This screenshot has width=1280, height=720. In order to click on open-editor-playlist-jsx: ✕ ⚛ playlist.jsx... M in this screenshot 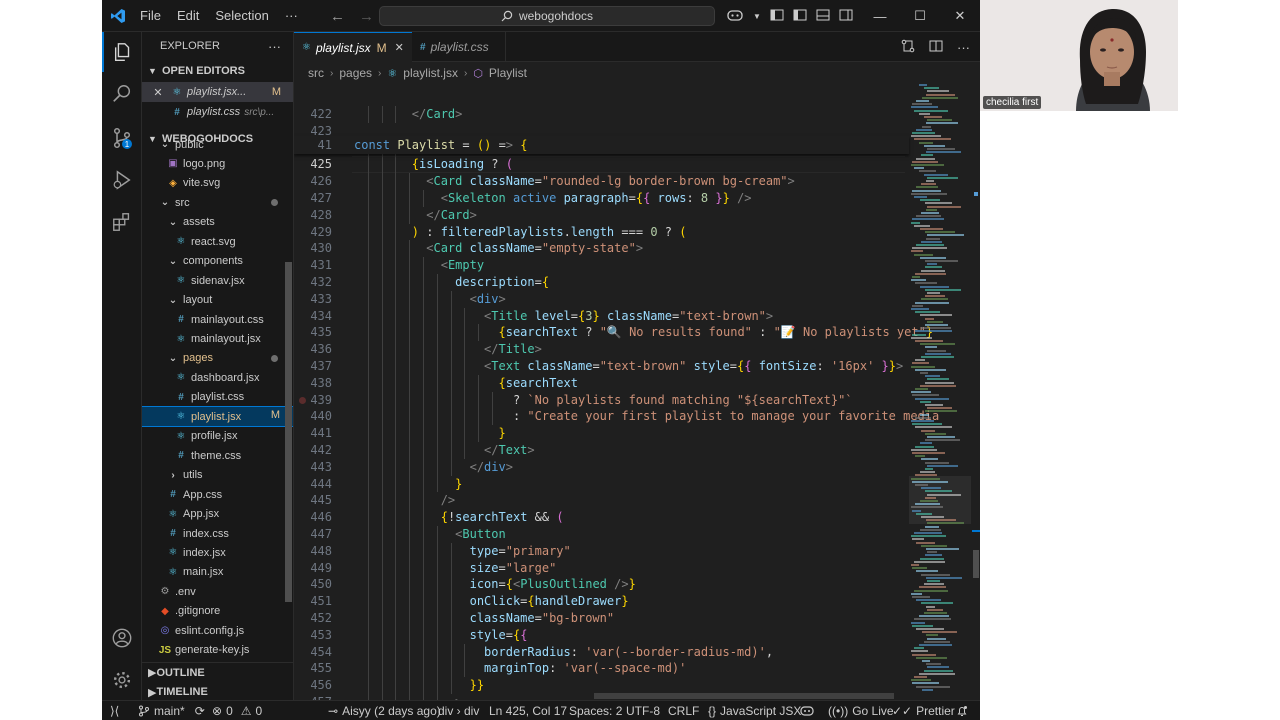, I will do `click(217, 92)`.